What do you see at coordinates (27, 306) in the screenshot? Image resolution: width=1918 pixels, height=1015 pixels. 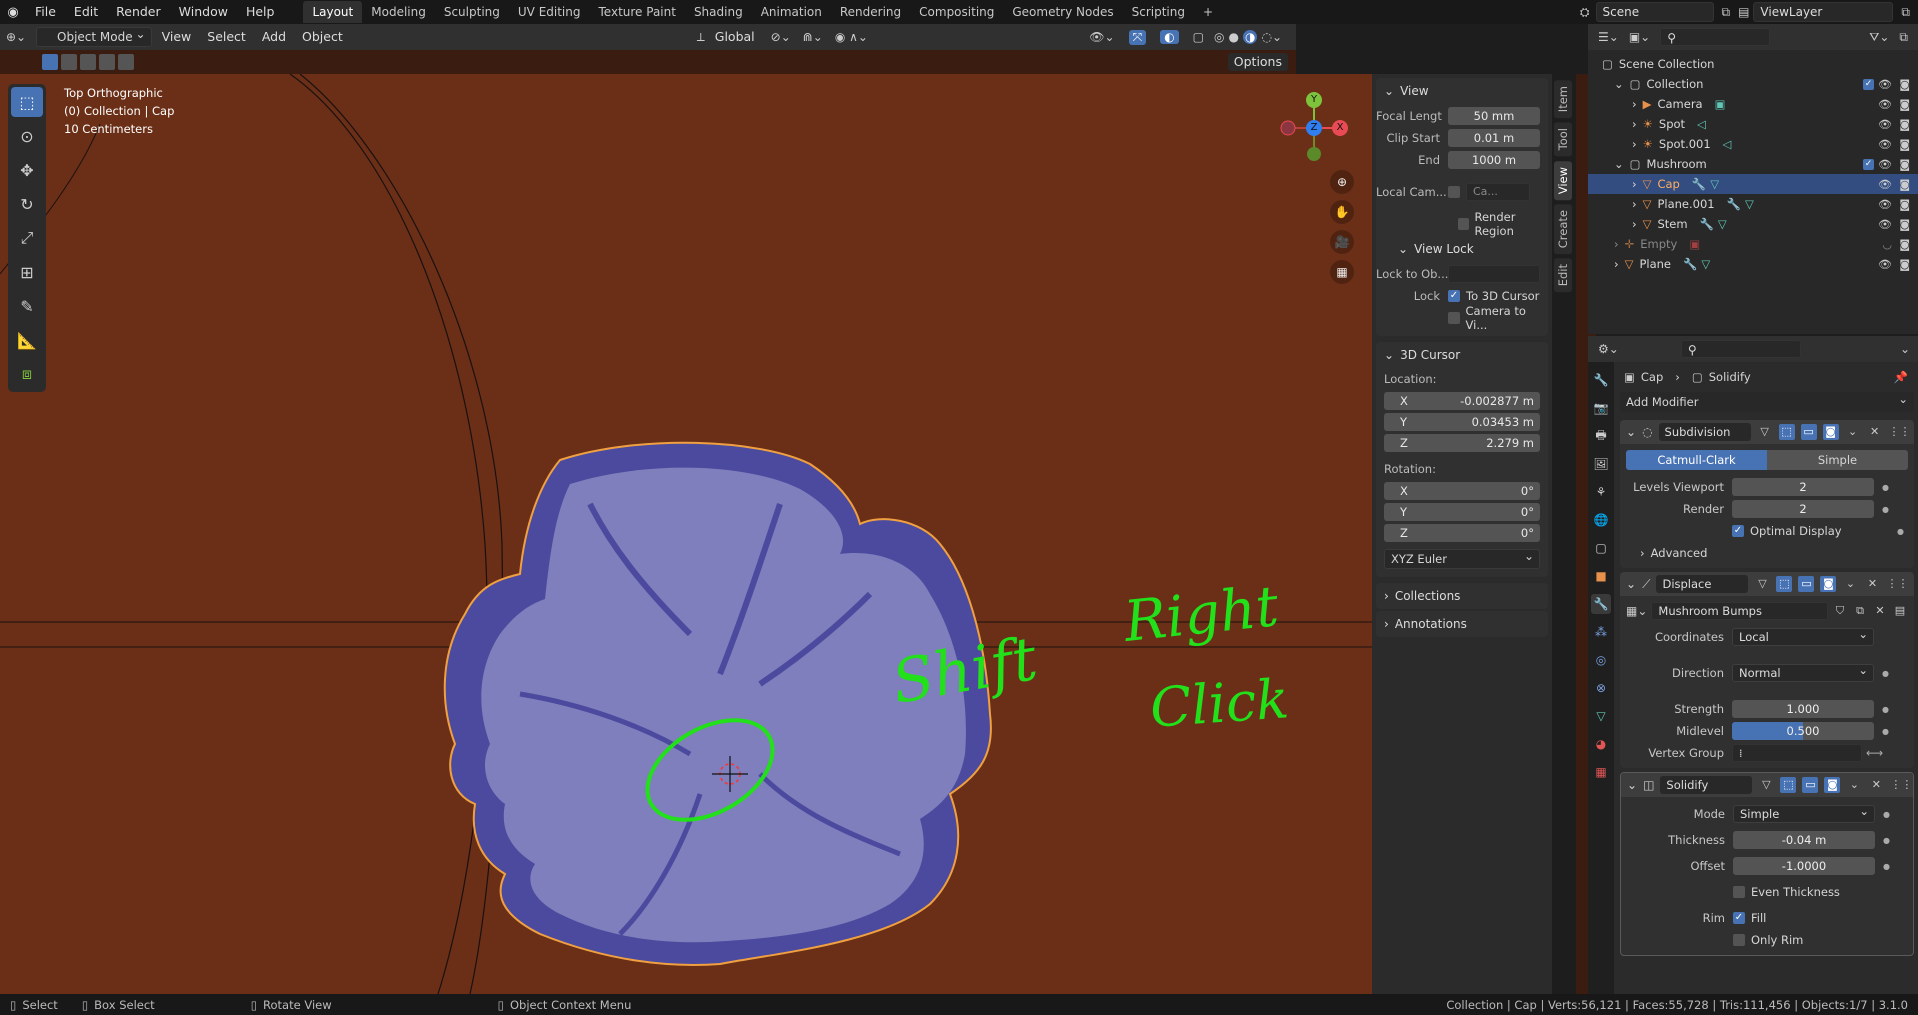 I see `annotate-tool-icon: ✎` at bounding box center [27, 306].